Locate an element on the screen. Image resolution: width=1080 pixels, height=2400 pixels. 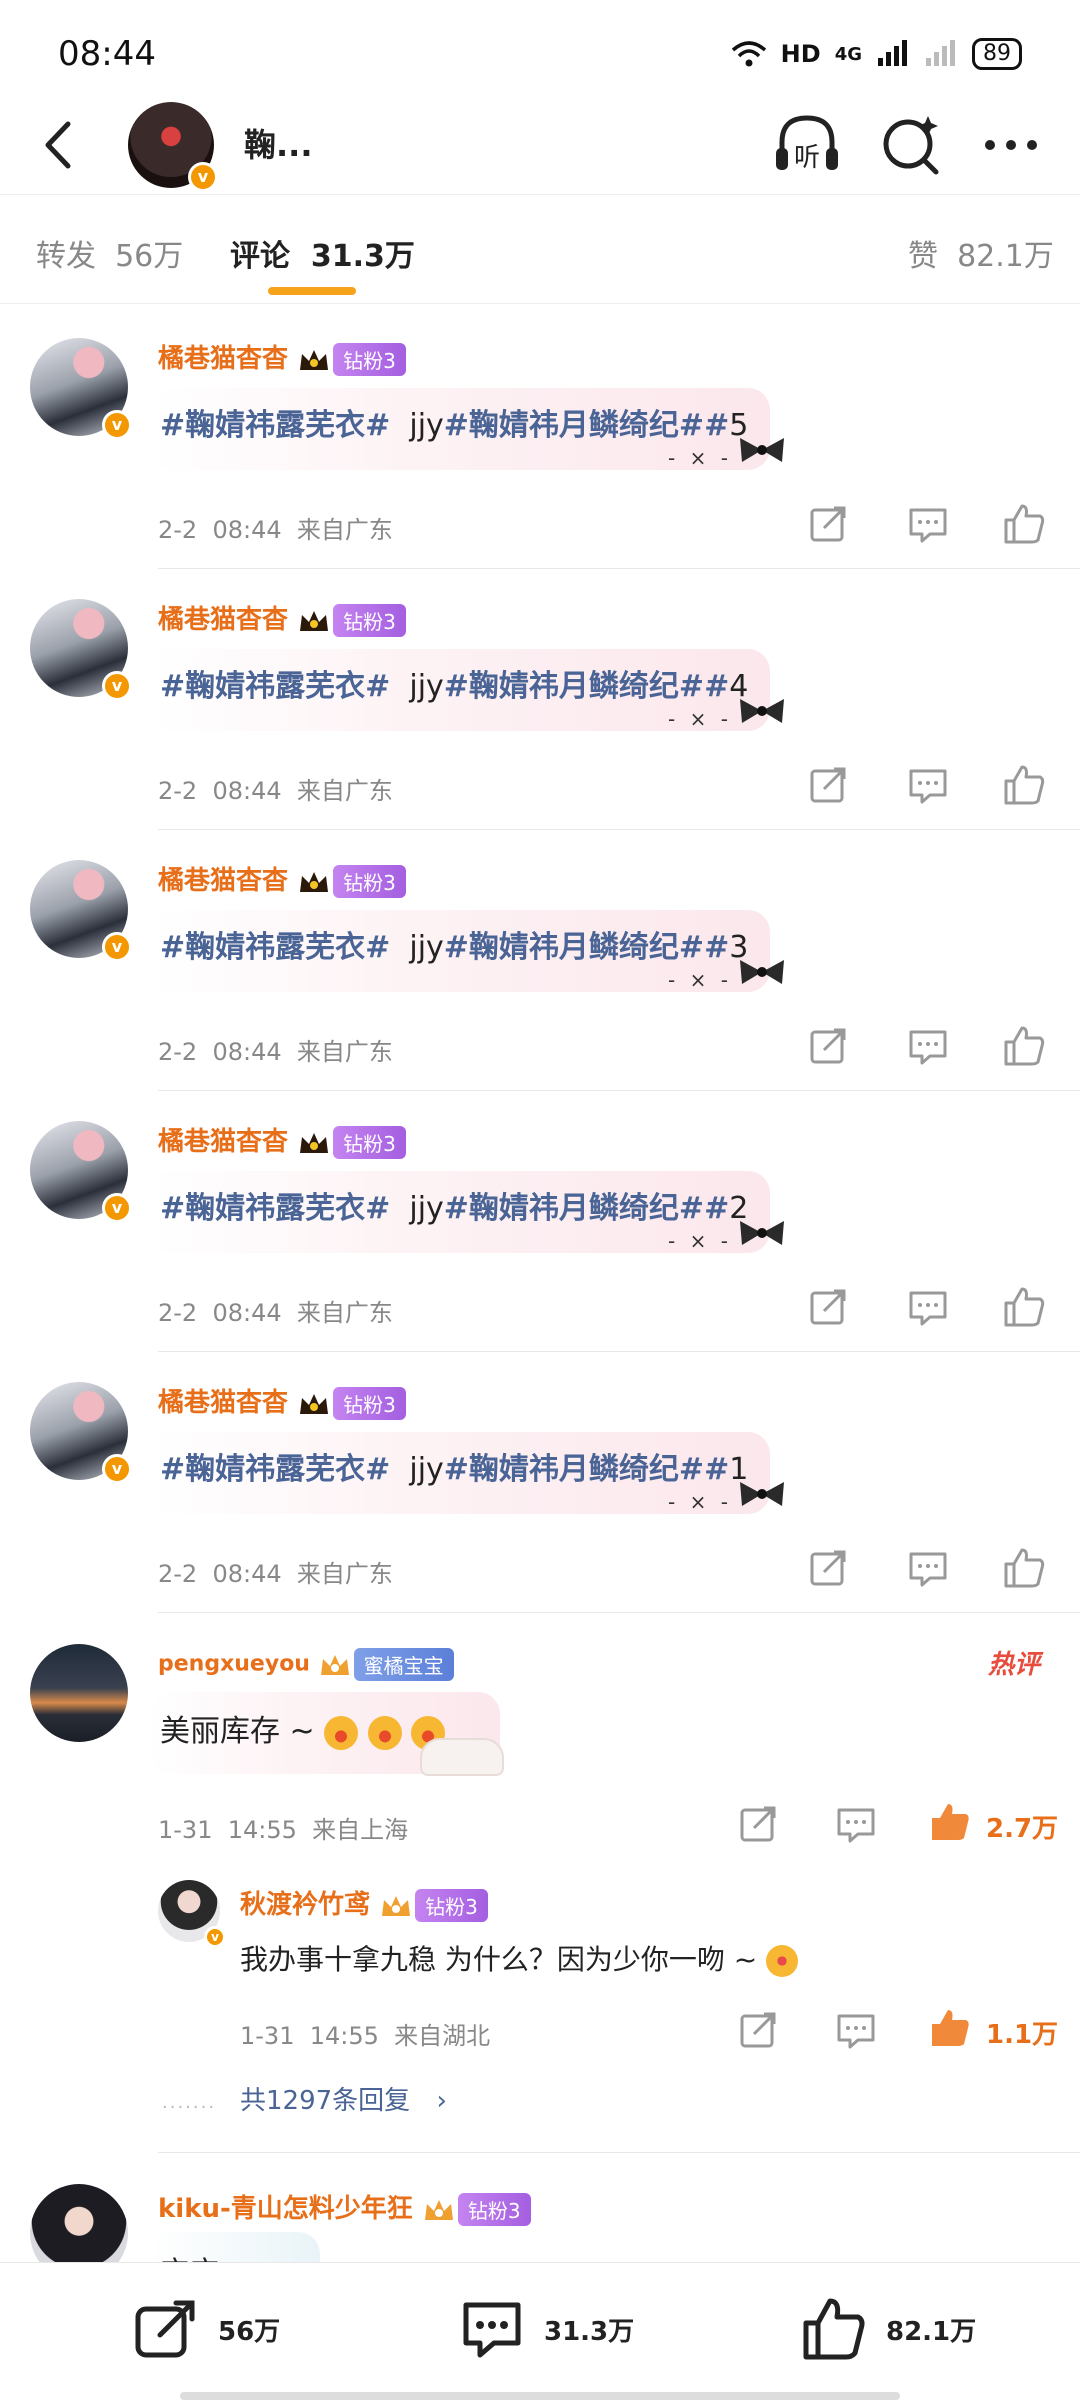
signal-empty-icon is located at coordinates (940, 53).